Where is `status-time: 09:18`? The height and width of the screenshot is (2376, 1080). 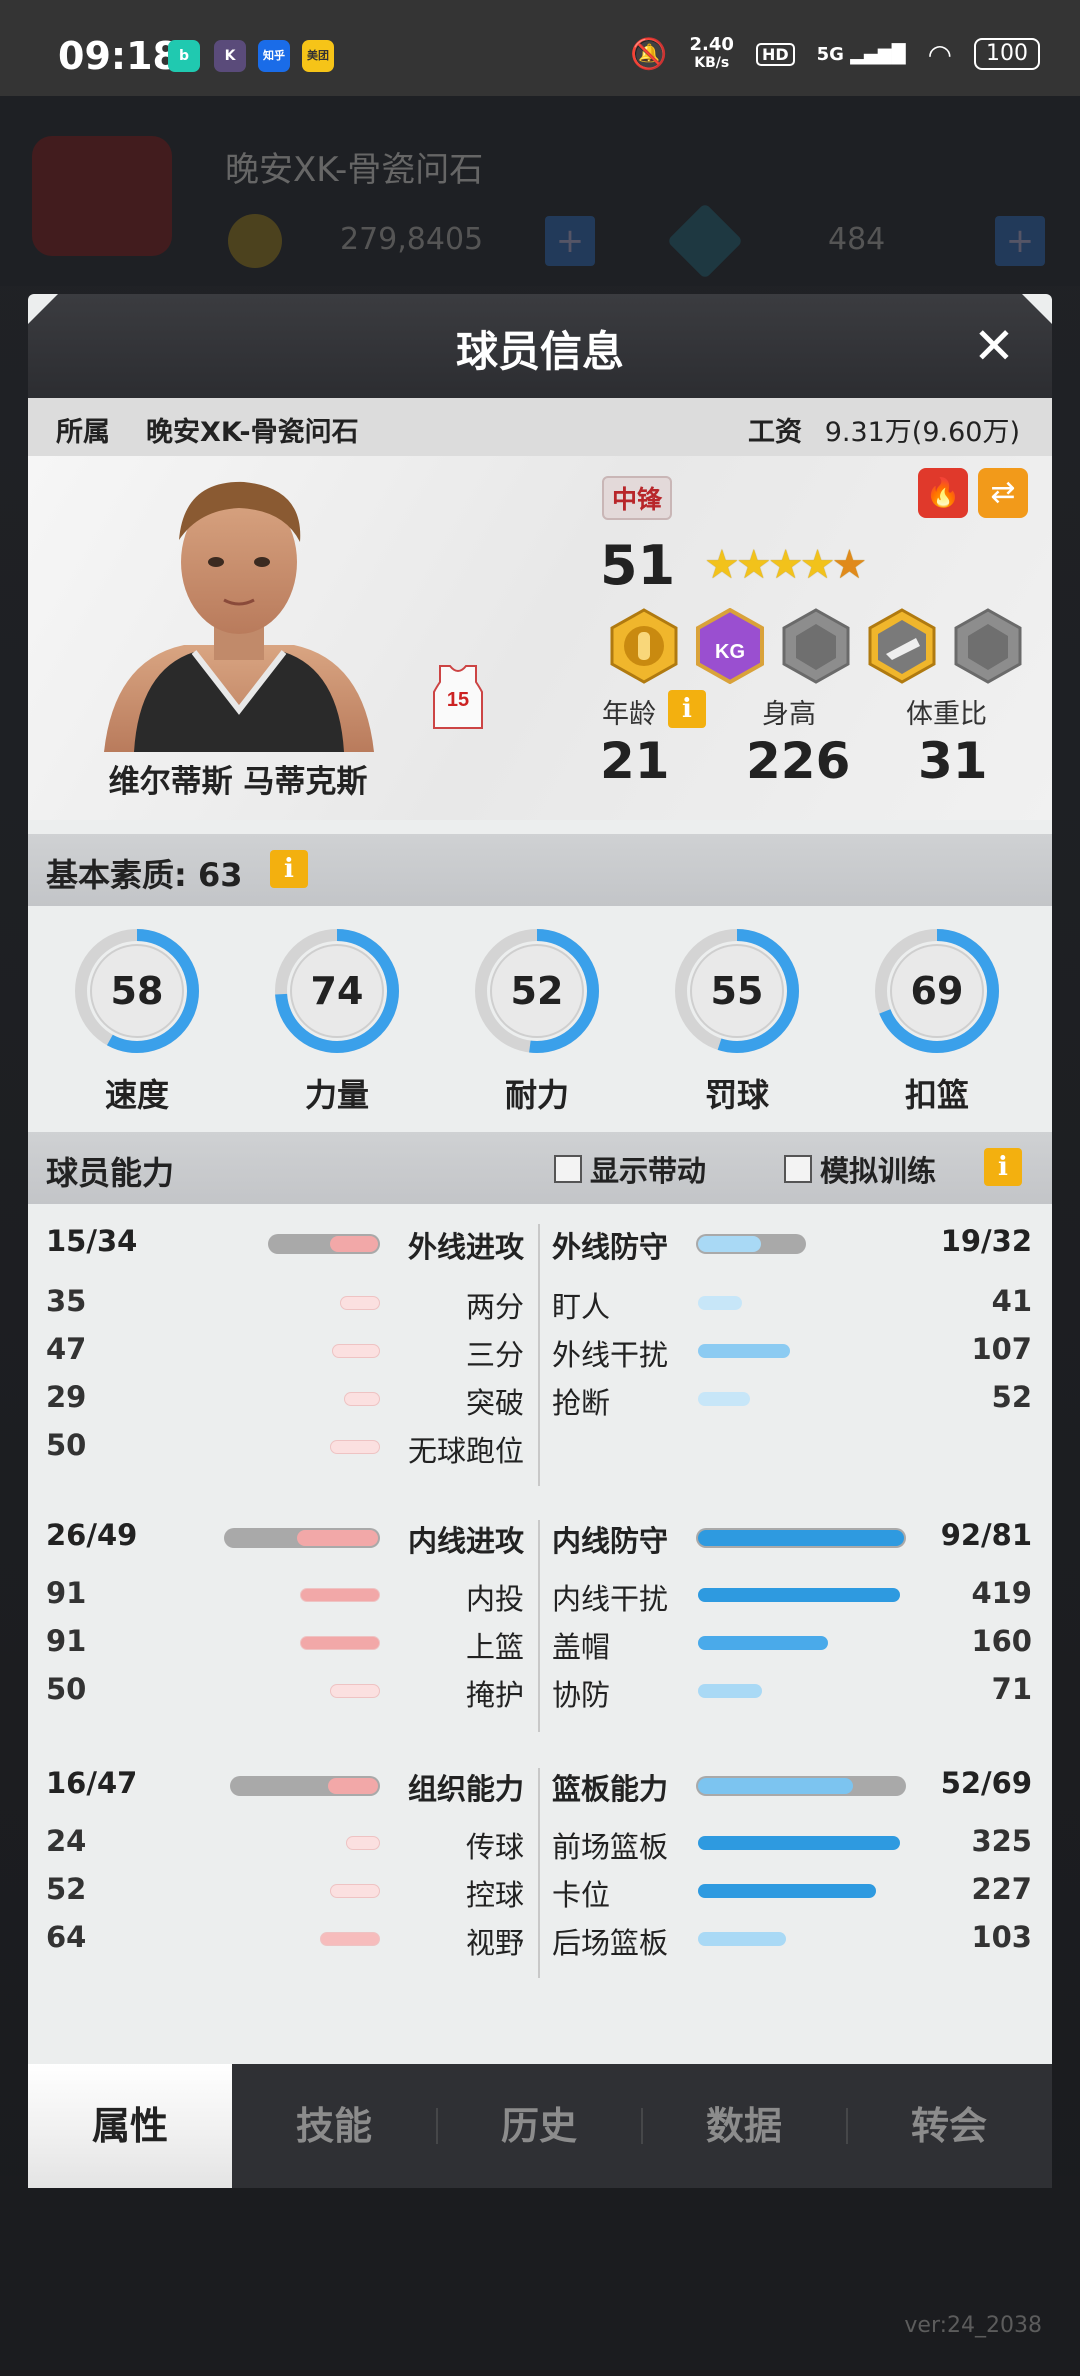 status-time: 09:18 is located at coordinates (118, 56).